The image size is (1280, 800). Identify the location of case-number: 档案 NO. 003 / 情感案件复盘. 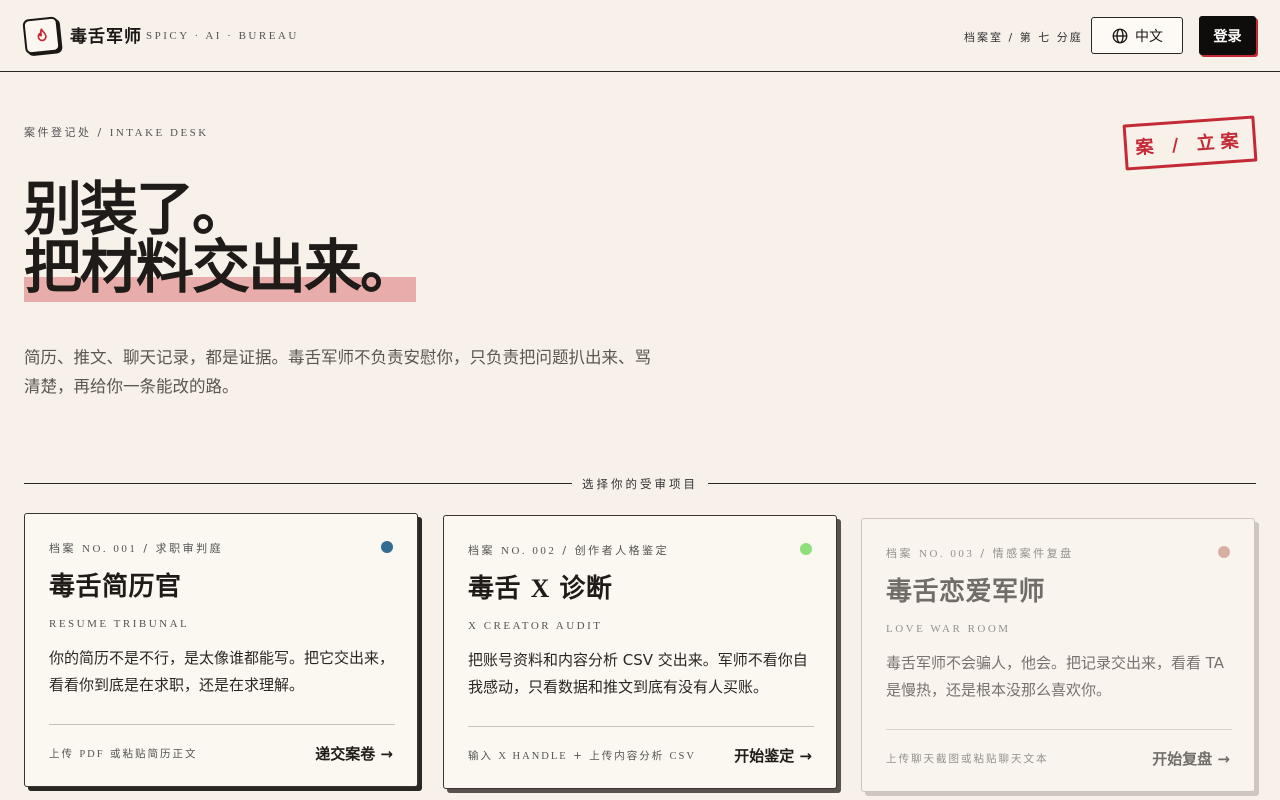
(980, 553).